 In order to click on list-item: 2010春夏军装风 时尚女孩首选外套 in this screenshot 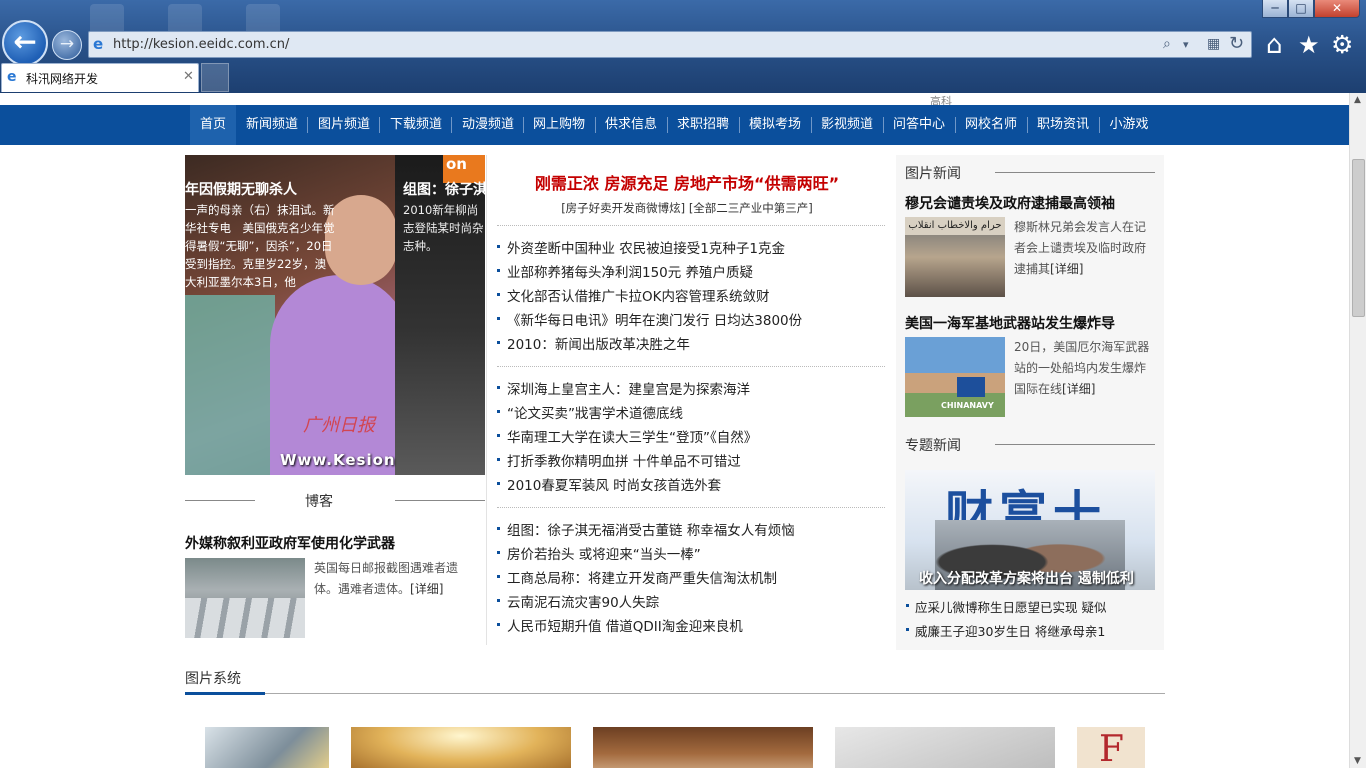, I will do `click(608, 484)`.